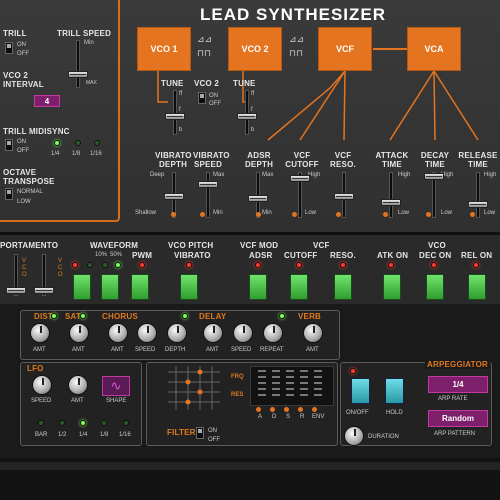 The width and height of the screenshot is (500, 500). Describe the element at coordinates (357, 413) in the screenshot. I see `arp-onoff-label: ON/OFF` at that location.